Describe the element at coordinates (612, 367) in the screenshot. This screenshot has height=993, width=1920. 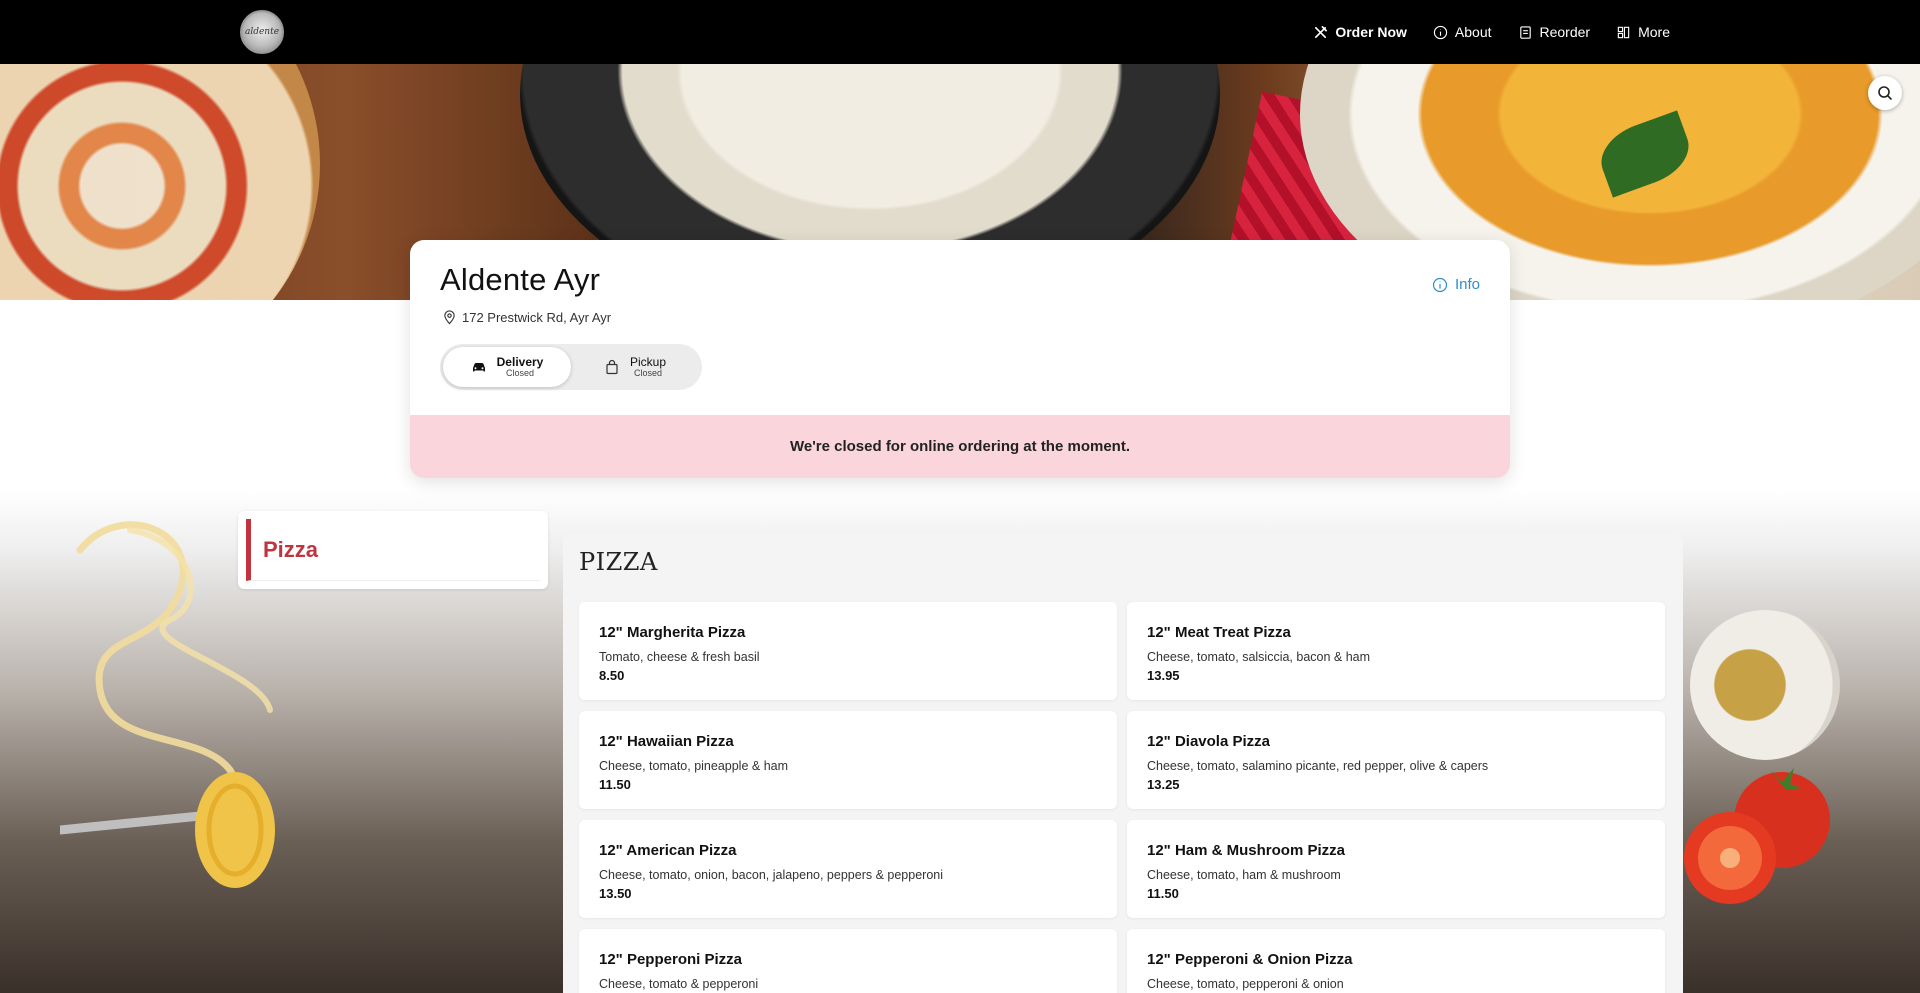
I see `shopping-bag-icon` at that location.